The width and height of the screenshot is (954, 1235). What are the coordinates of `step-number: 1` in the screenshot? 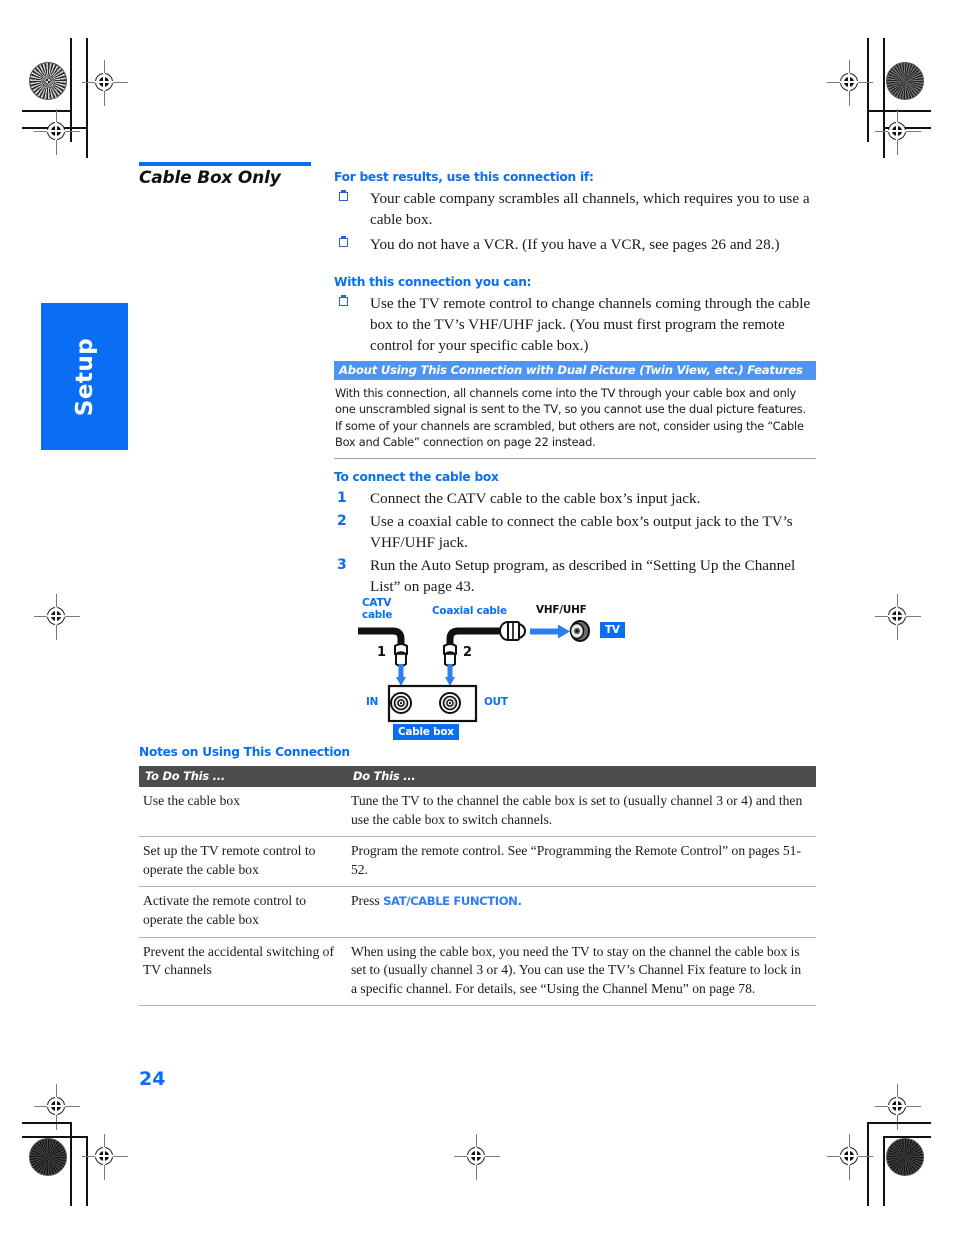 It's located at (342, 498).